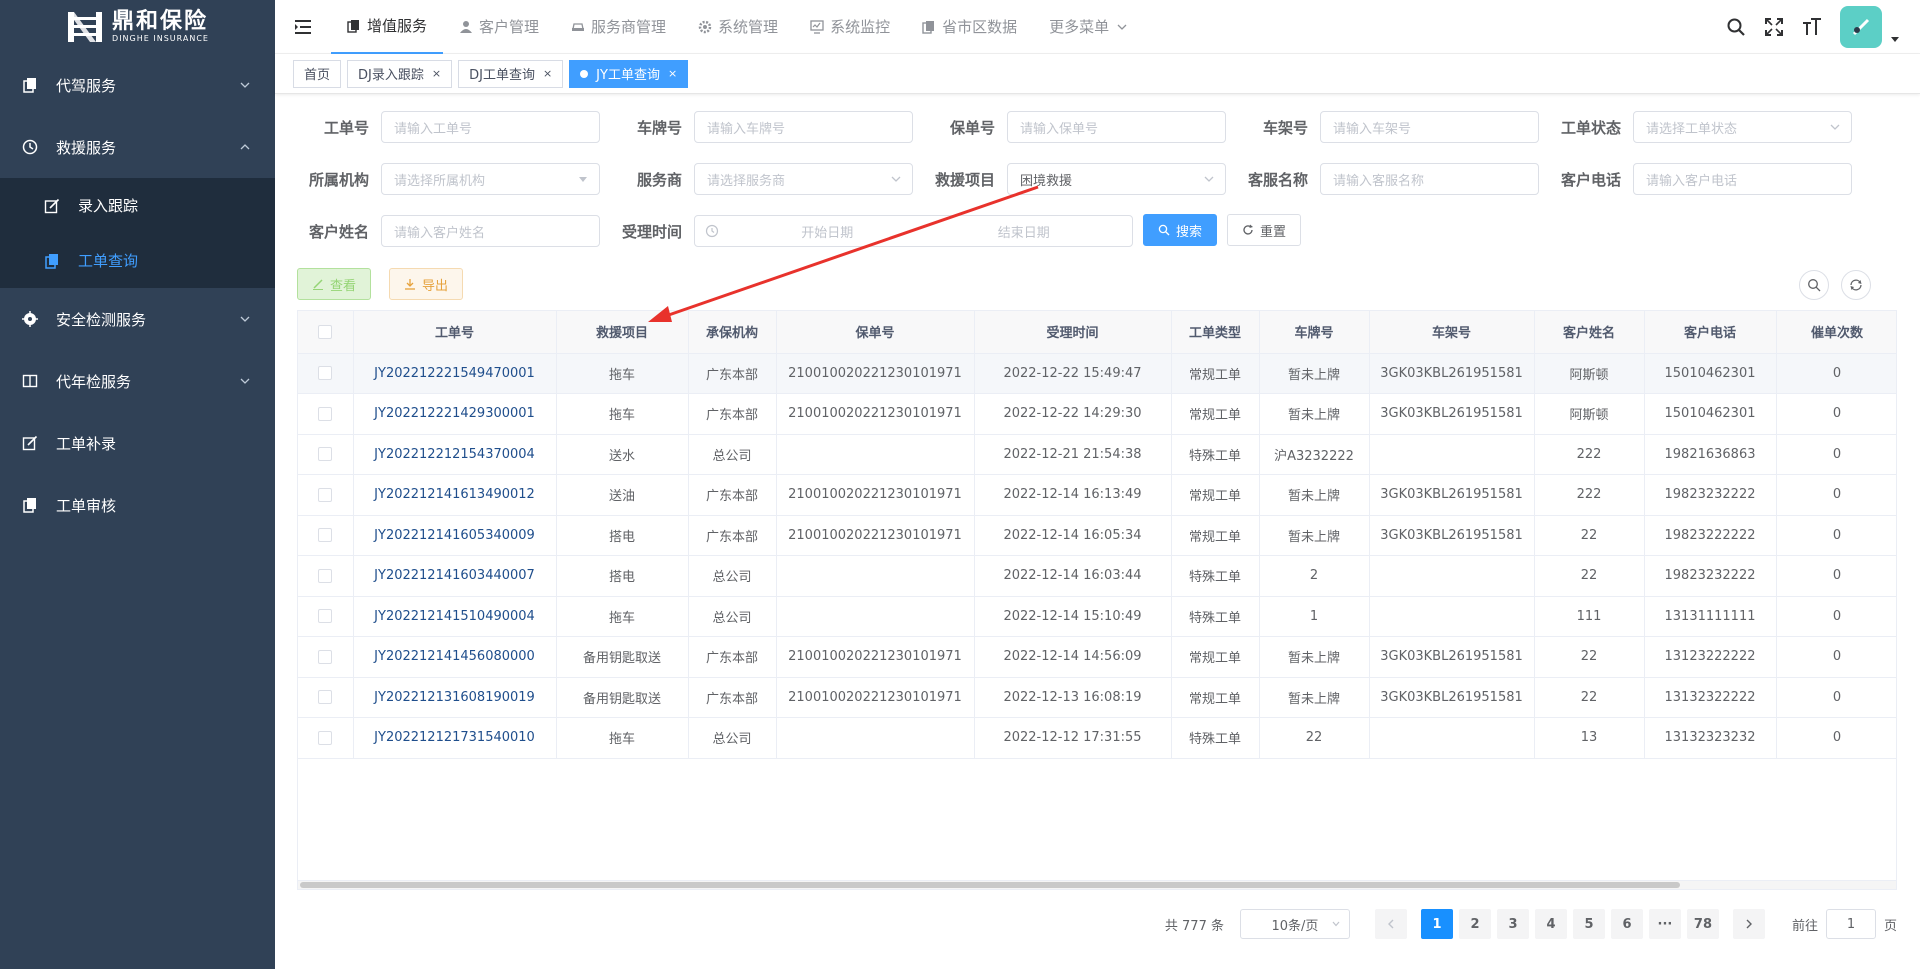 This screenshot has width=1920, height=969. Describe the element at coordinates (1089, 27) in the screenshot. I see `topnav-item-more: 更多菜单` at that location.